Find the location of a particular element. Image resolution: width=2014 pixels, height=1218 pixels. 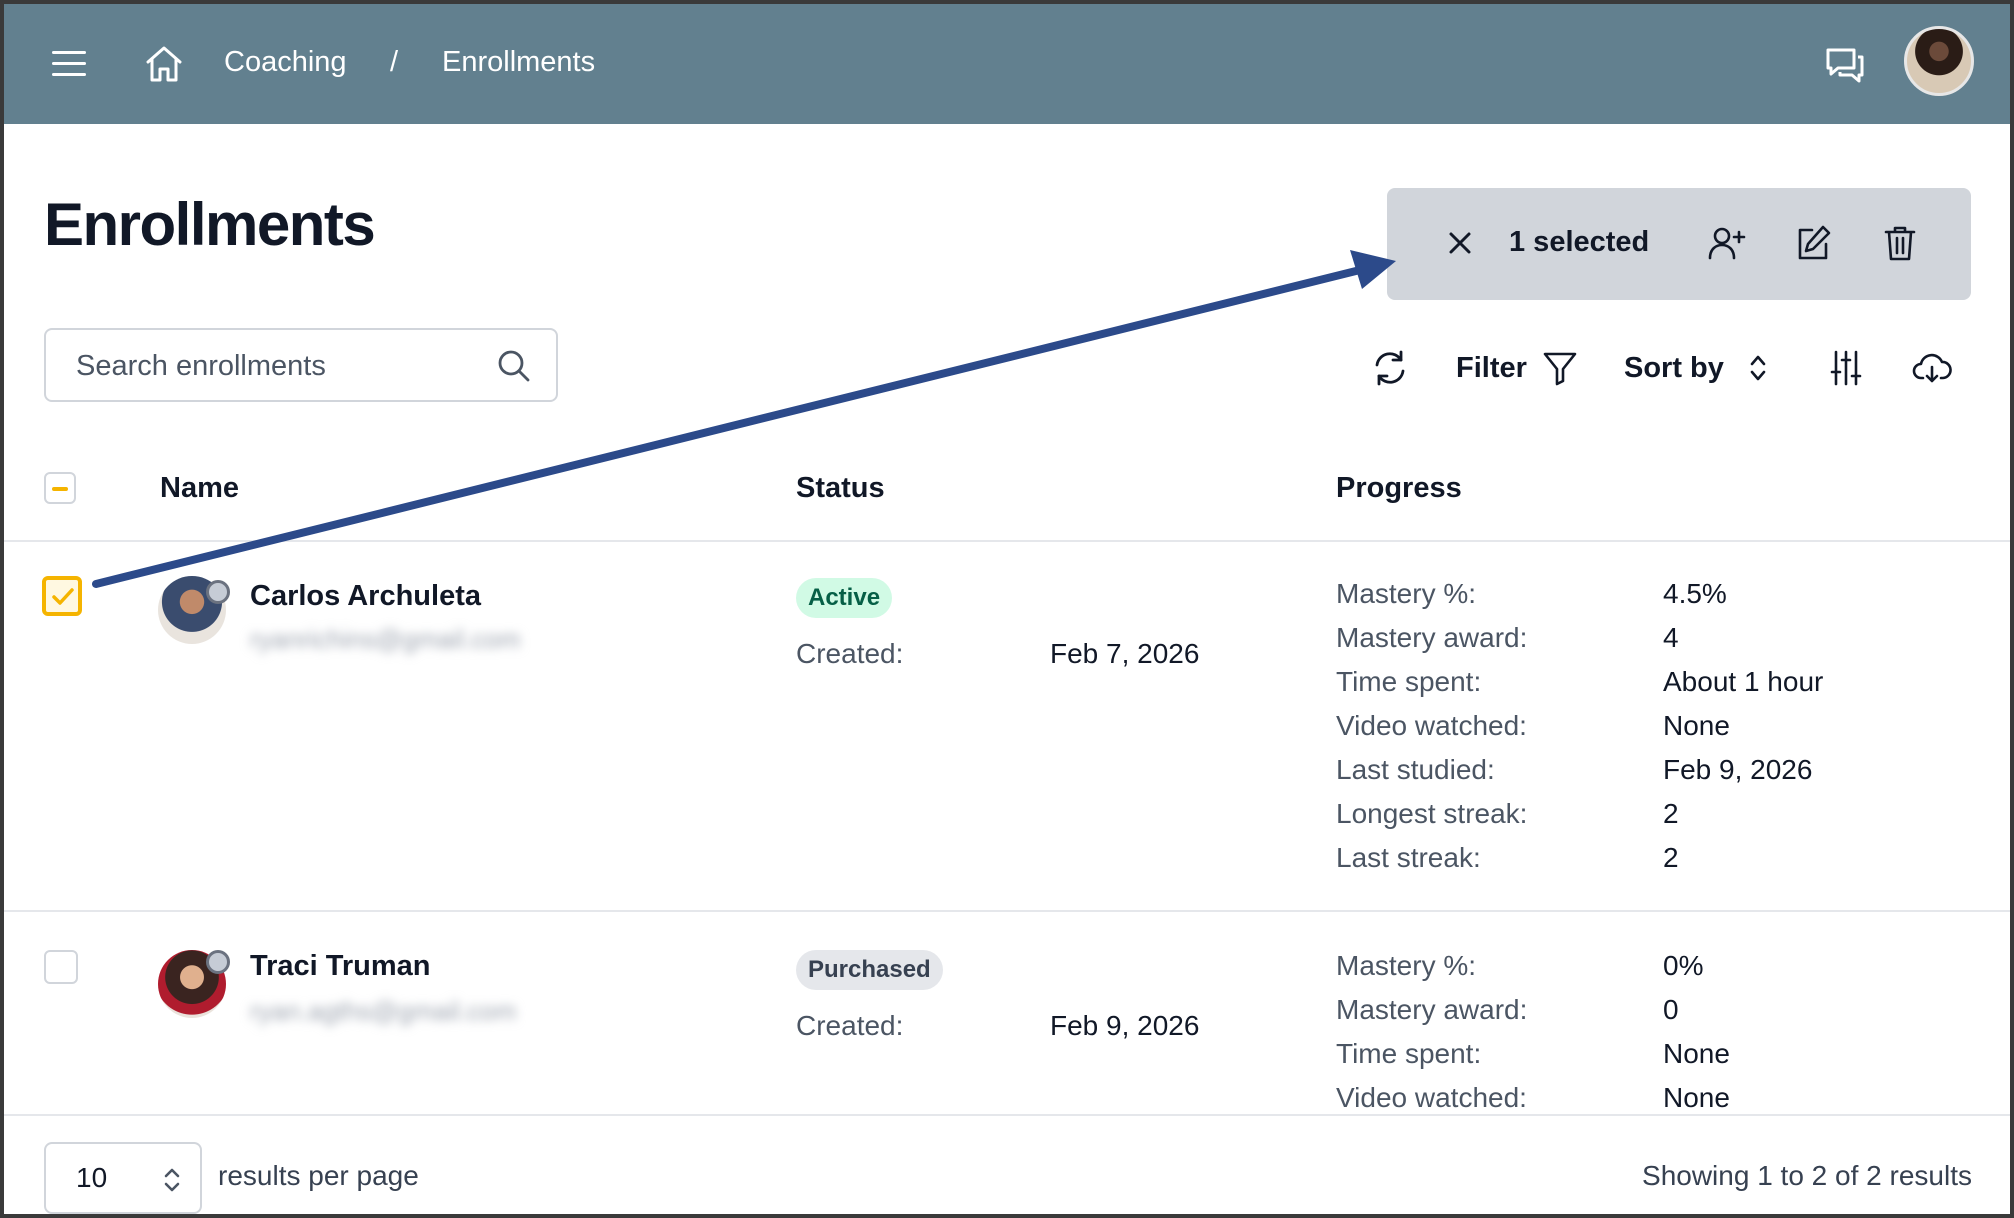

search-icon is located at coordinates (514, 366).